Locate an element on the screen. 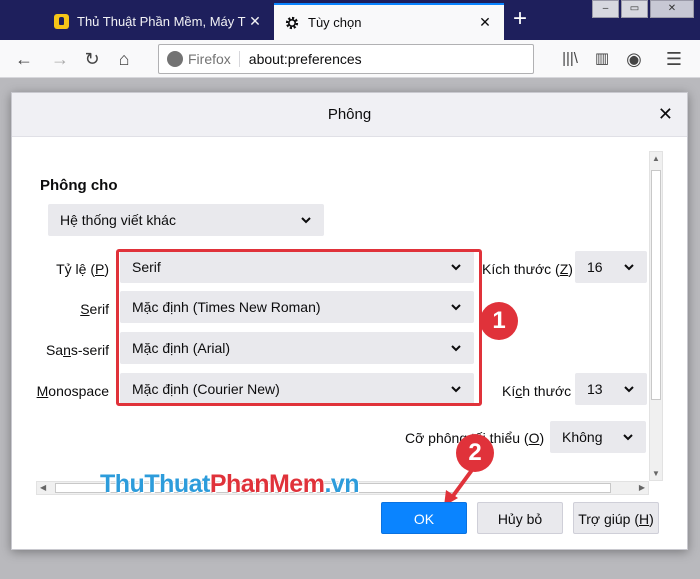 This screenshot has height=579, width=700. monospace-size-label: Kích thước is located at coordinates (537, 391).